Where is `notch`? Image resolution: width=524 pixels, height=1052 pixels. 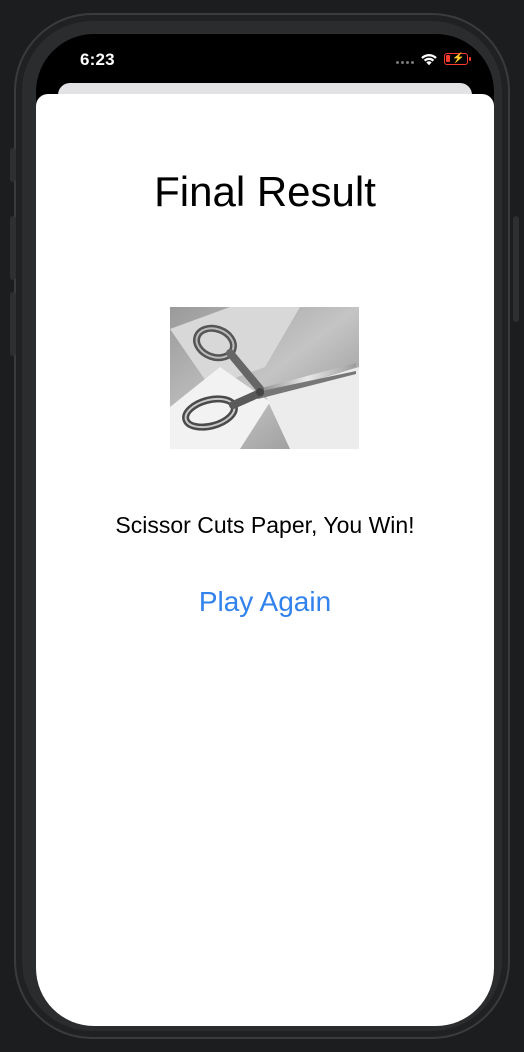
notch is located at coordinates (264, 51).